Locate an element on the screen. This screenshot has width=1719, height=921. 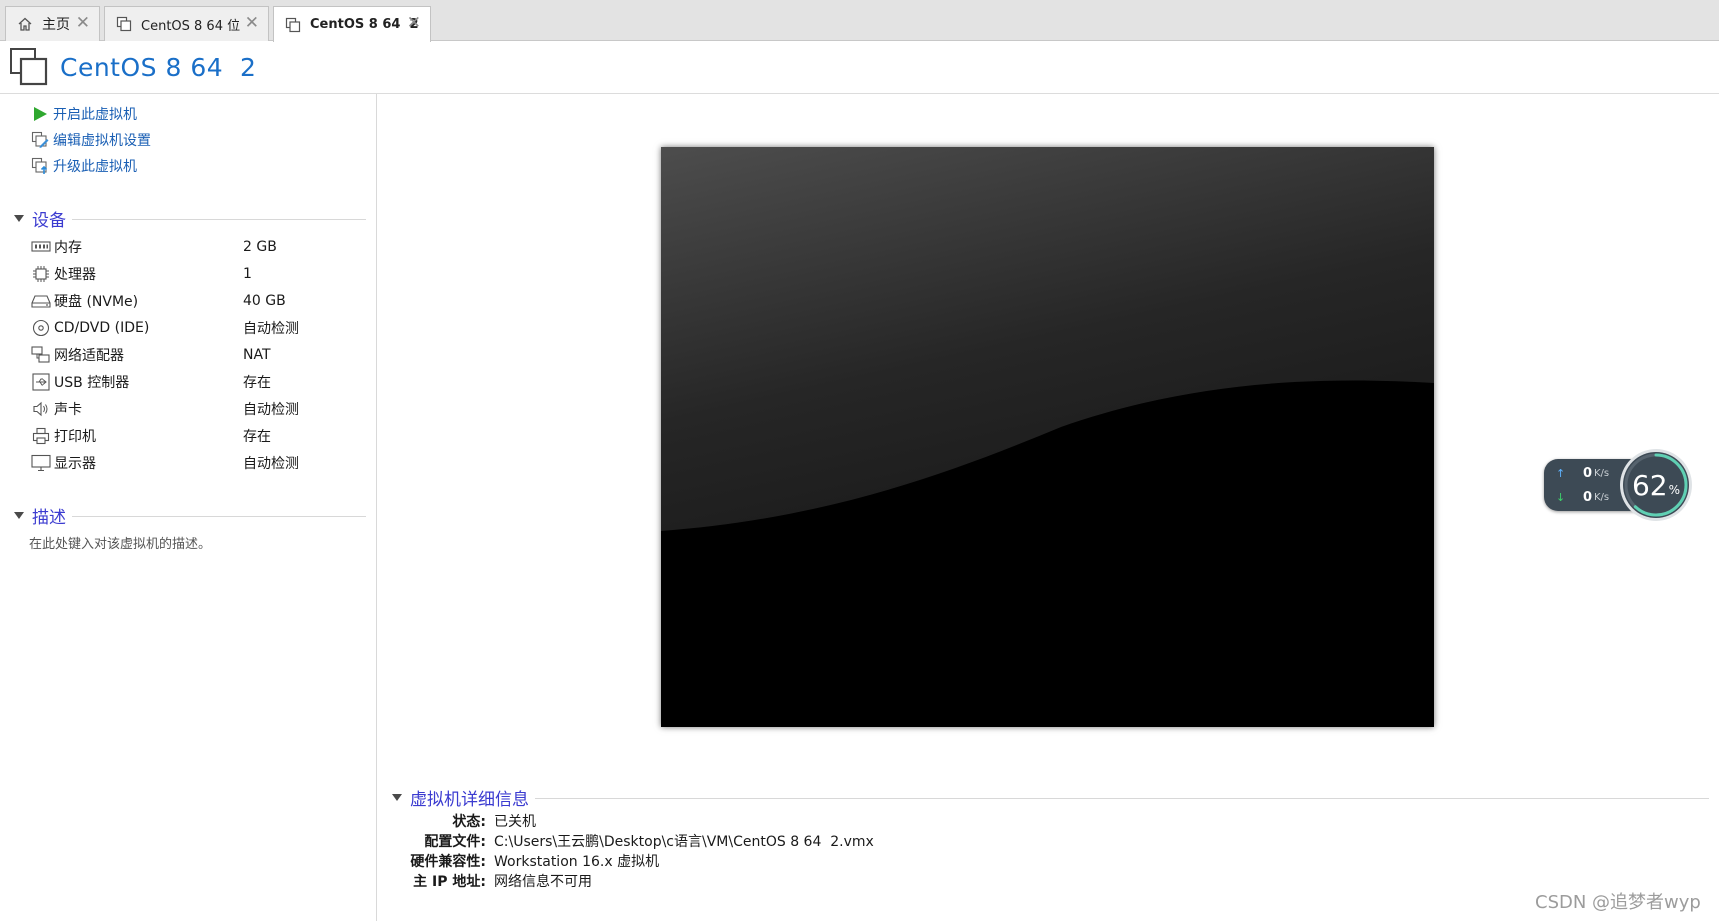
gauge-percent: 62 is located at coordinates (1649, 485).